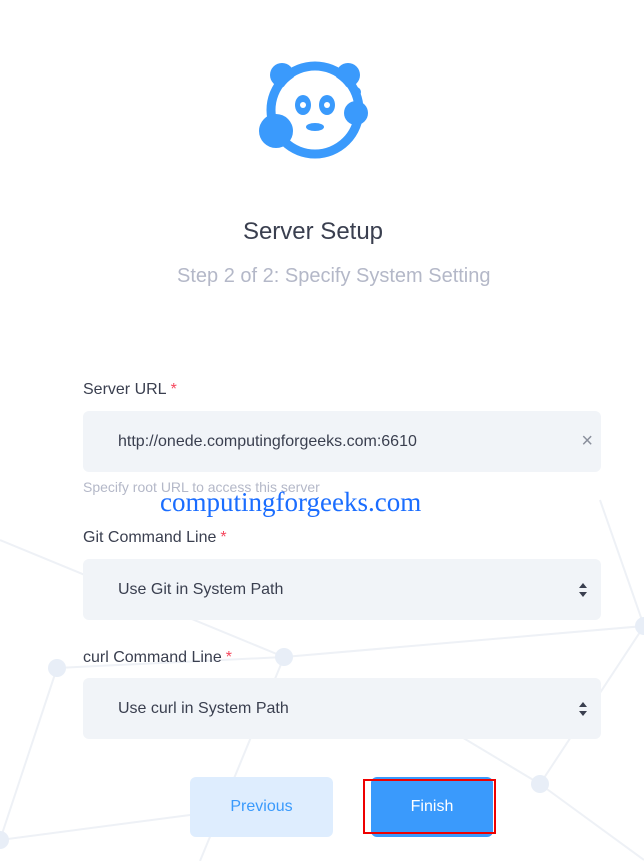 This screenshot has height=861, width=644. Describe the element at coordinates (152, 657) in the screenshot. I see `label-text: curl Command Line` at that location.